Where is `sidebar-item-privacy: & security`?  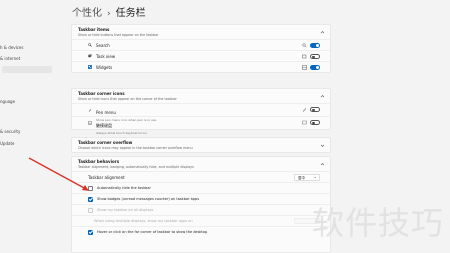 sidebar-item-privacy: & security is located at coordinates (10, 131).